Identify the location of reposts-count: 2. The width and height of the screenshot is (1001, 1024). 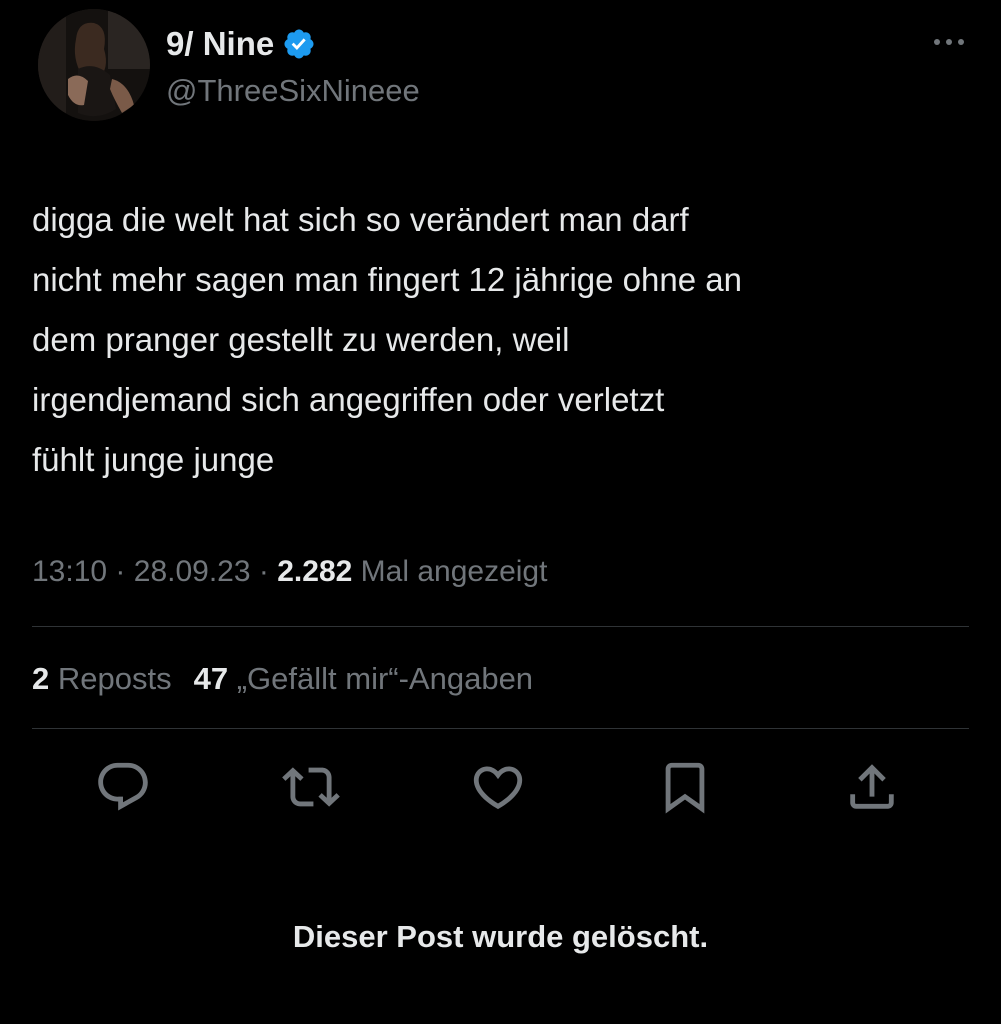
(41, 678).